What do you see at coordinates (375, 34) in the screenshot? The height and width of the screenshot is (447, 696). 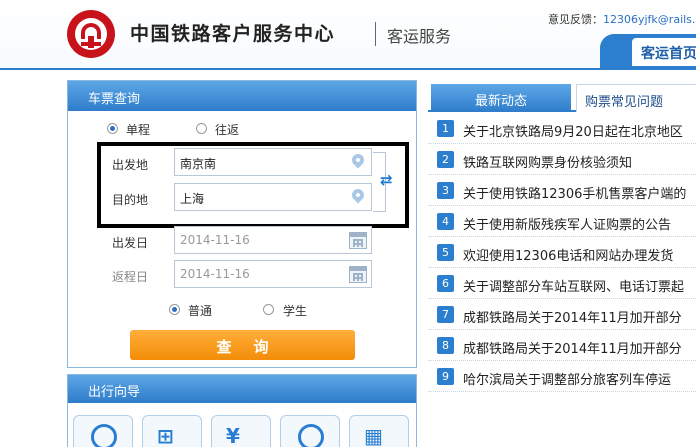 I see `title-divider` at bounding box center [375, 34].